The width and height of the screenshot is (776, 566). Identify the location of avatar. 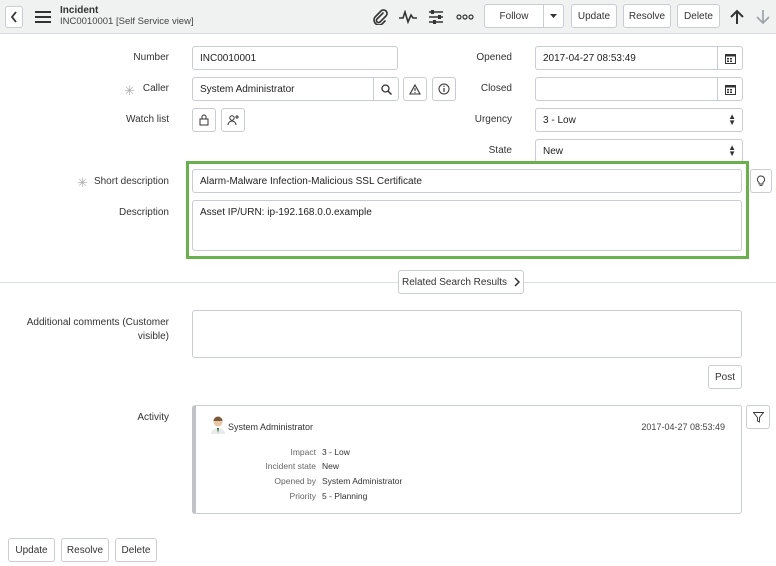
(218, 425).